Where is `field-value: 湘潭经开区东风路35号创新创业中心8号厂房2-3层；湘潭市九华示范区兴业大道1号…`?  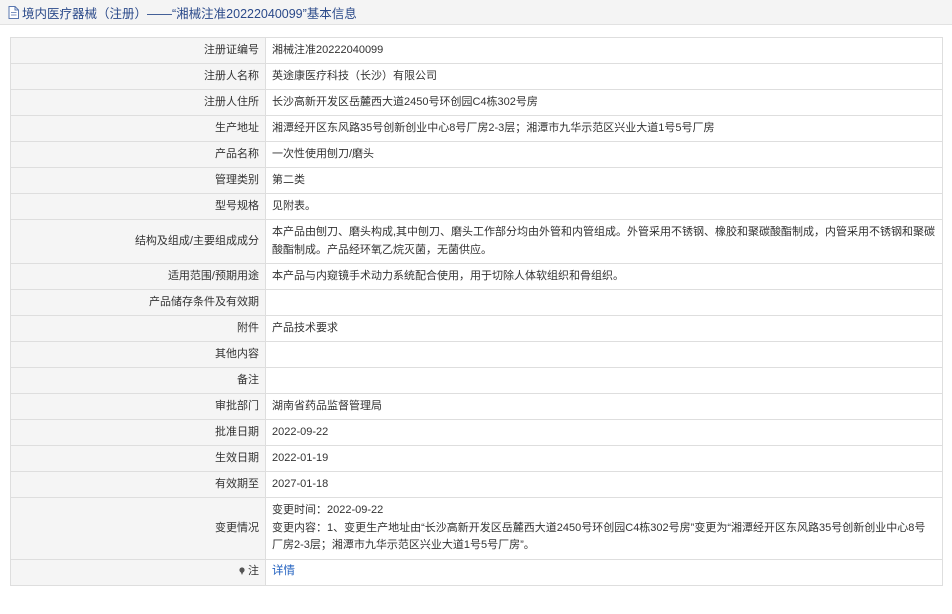
field-value: 湘潭经开区东风路35号创新创业中心8号厂房2-3层；湘潭市九华示范区兴业大道1号… is located at coordinates (604, 128).